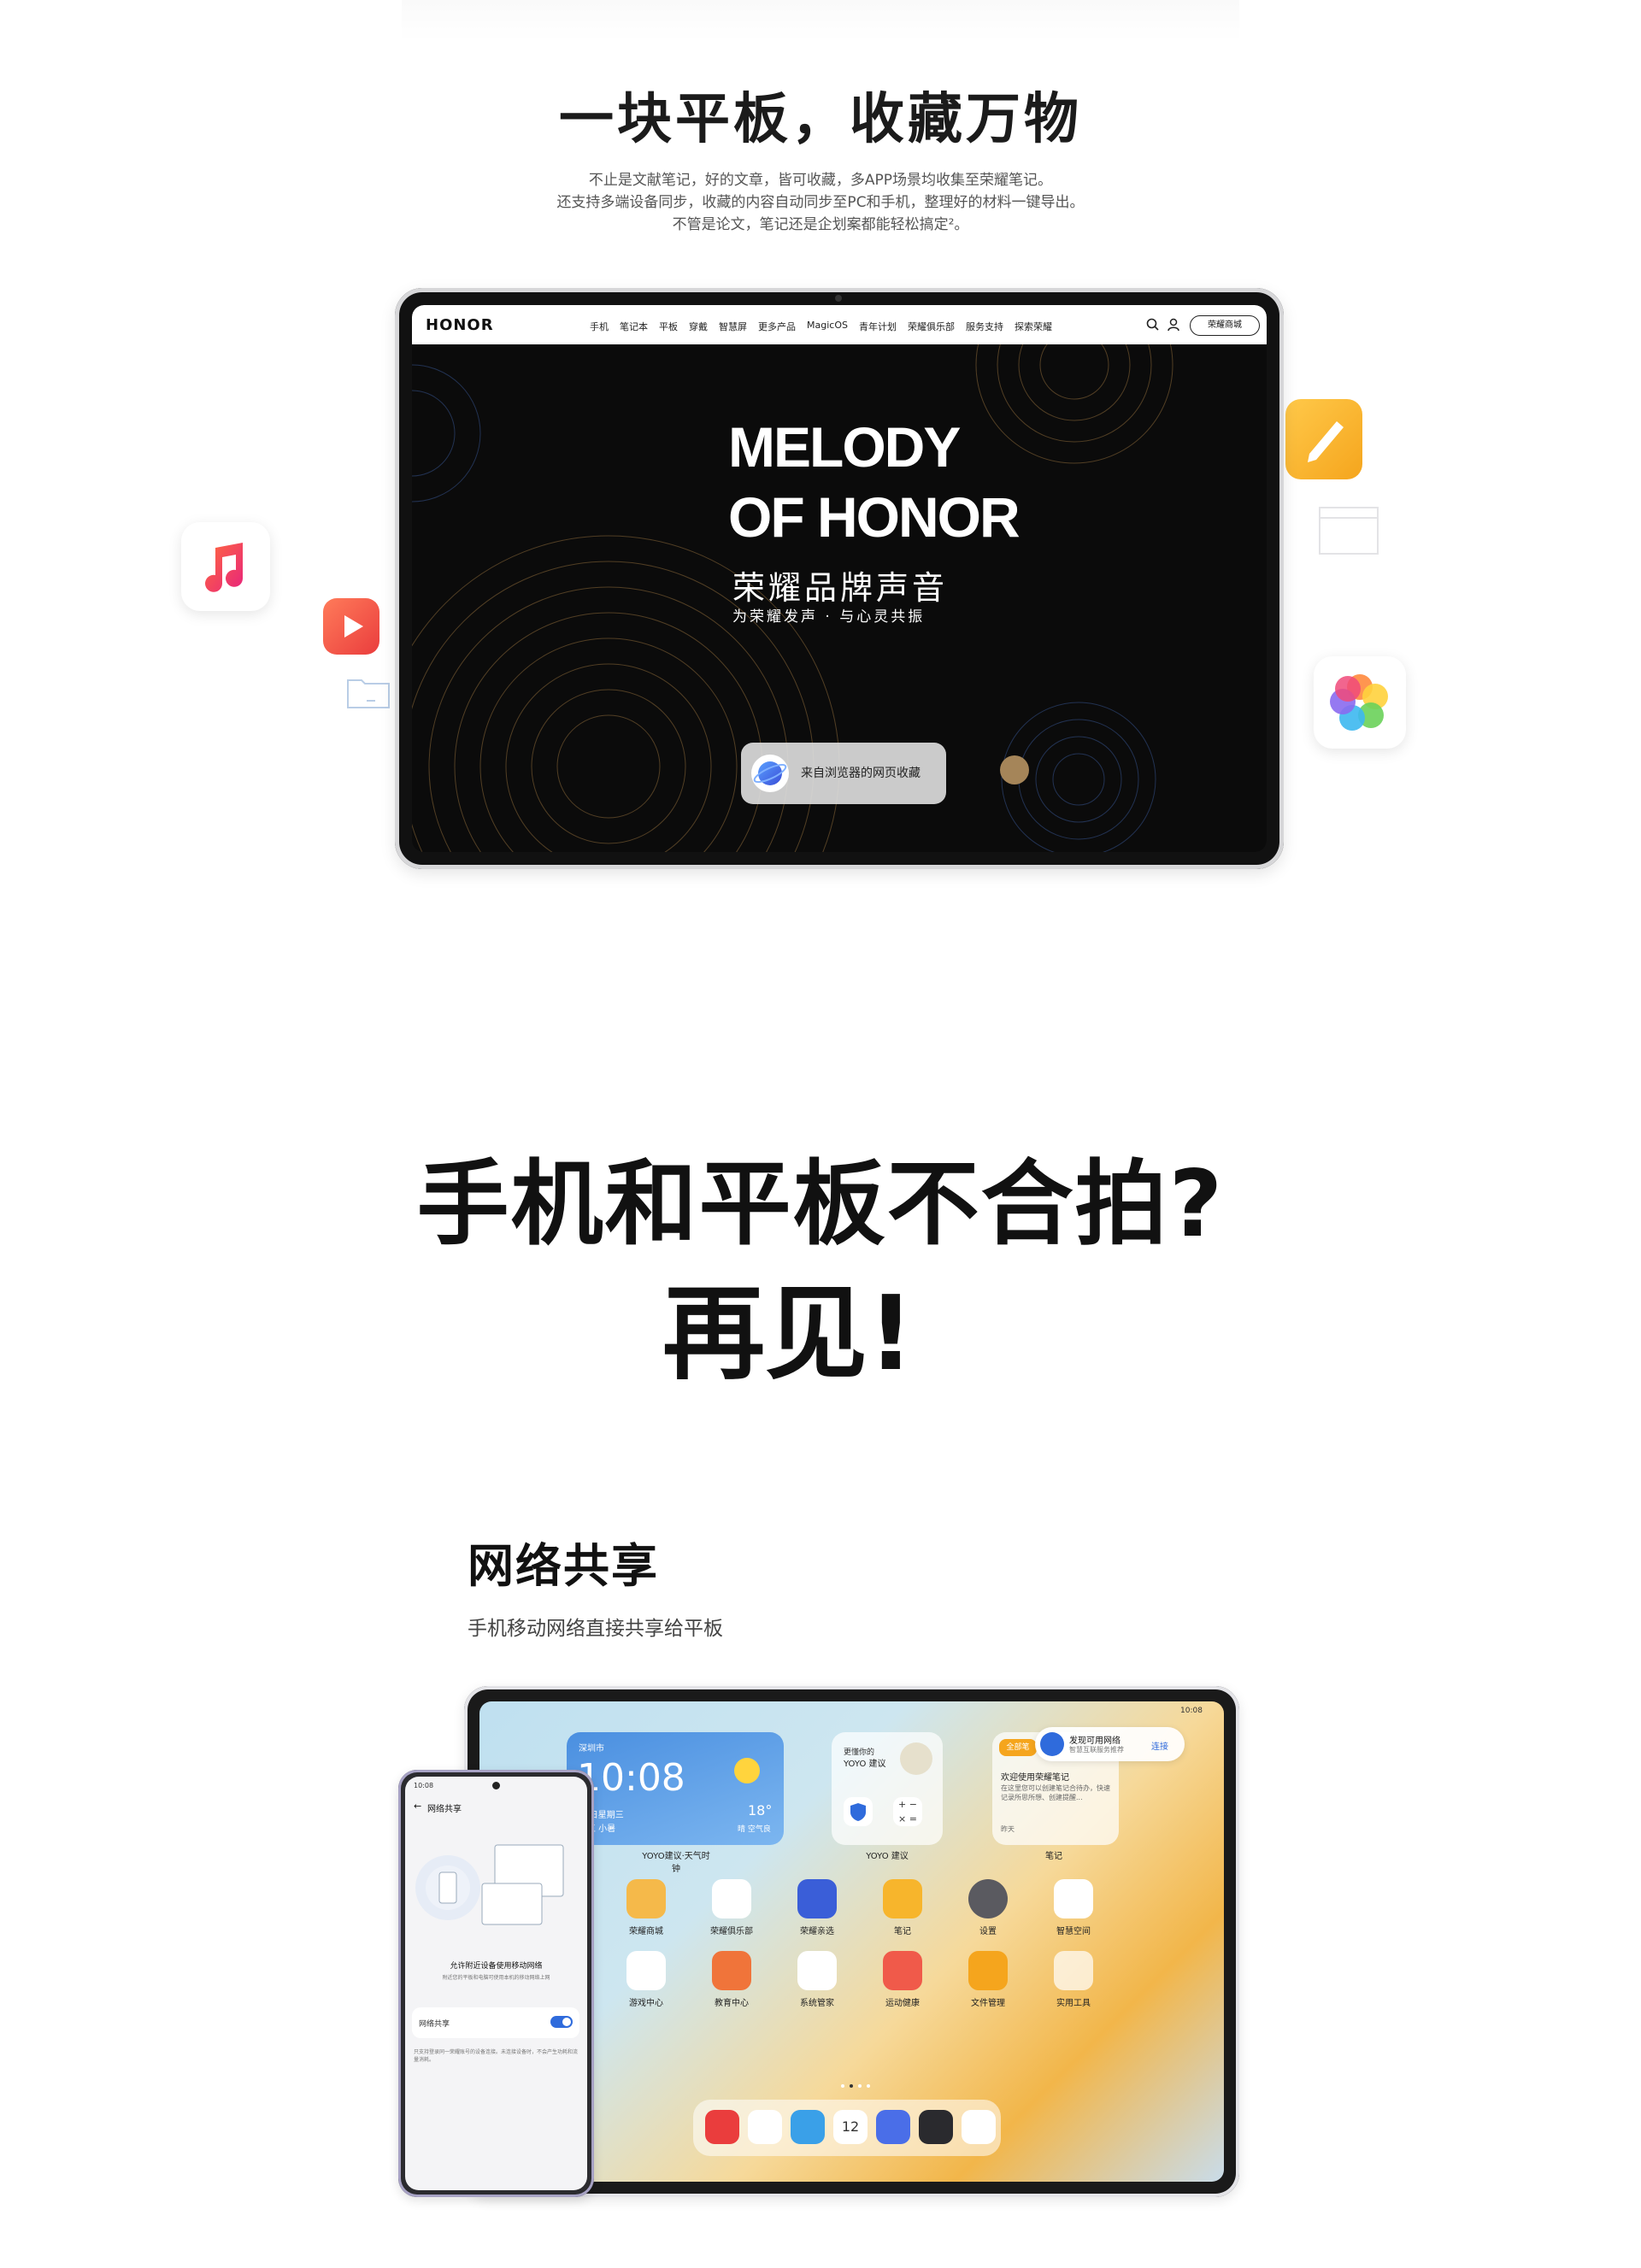 The width and height of the screenshot is (1641, 2268). I want to click on settings-app-icon, so click(988, 1898).